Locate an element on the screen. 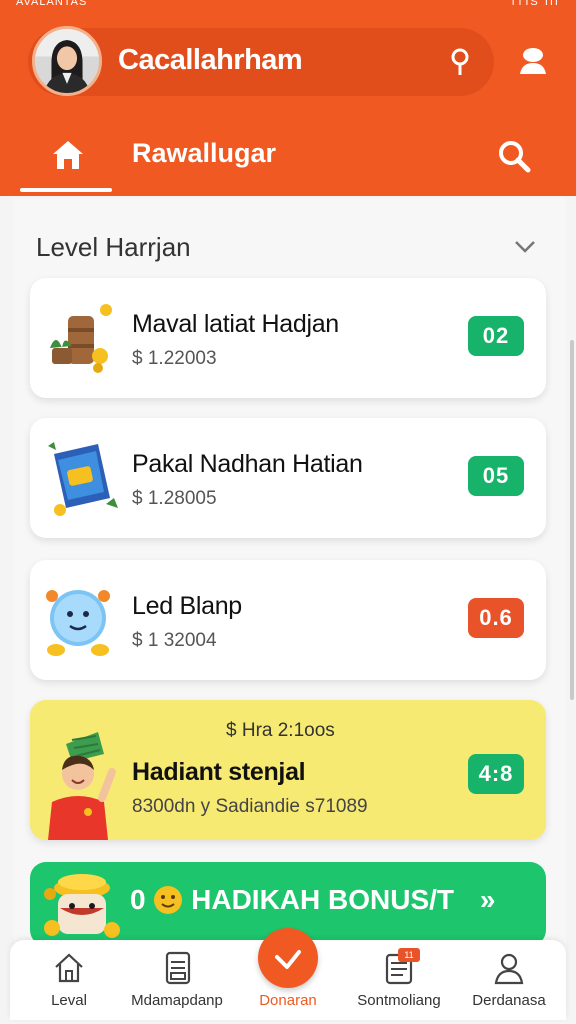 This screenshot has width=576, height=1024. bottom-nav-label-active: Donaran is located at coordinates (288, 1000).